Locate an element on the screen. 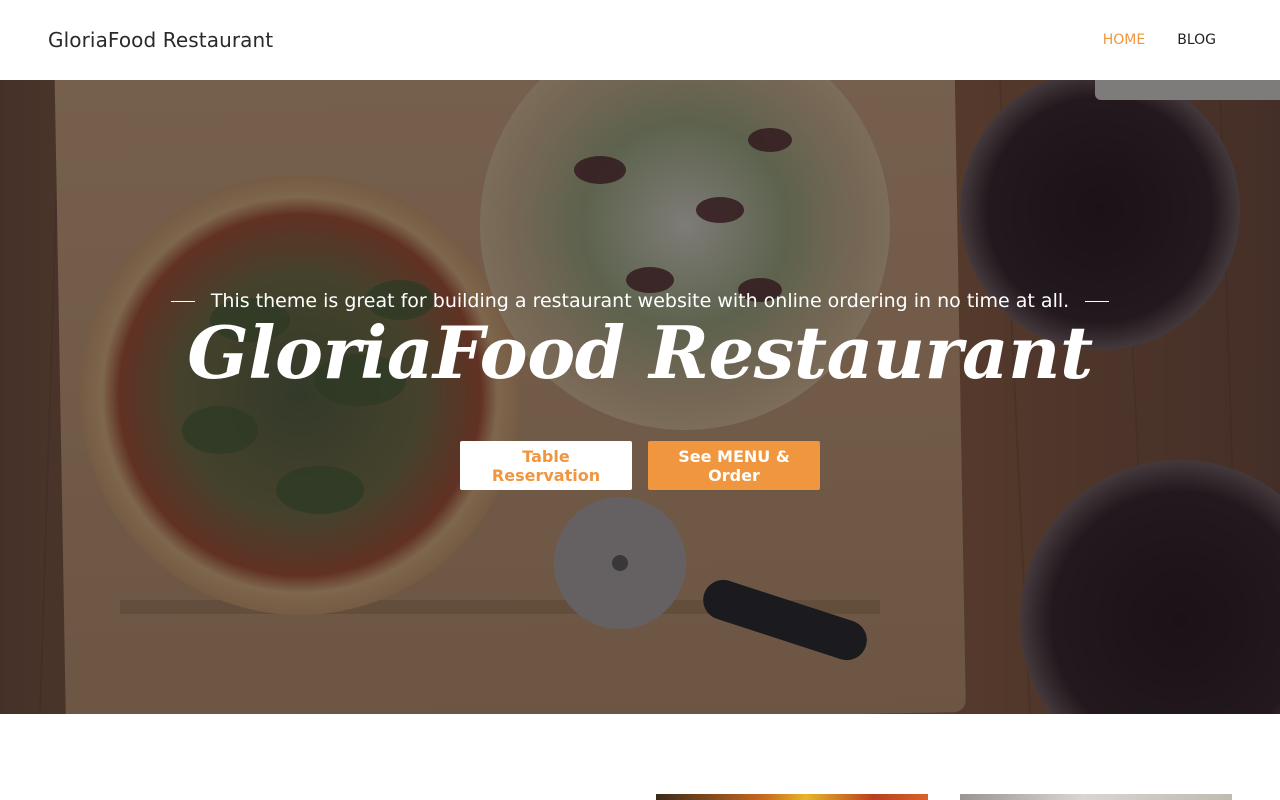  tagline-left-dash is located at coordinates (182, 301).